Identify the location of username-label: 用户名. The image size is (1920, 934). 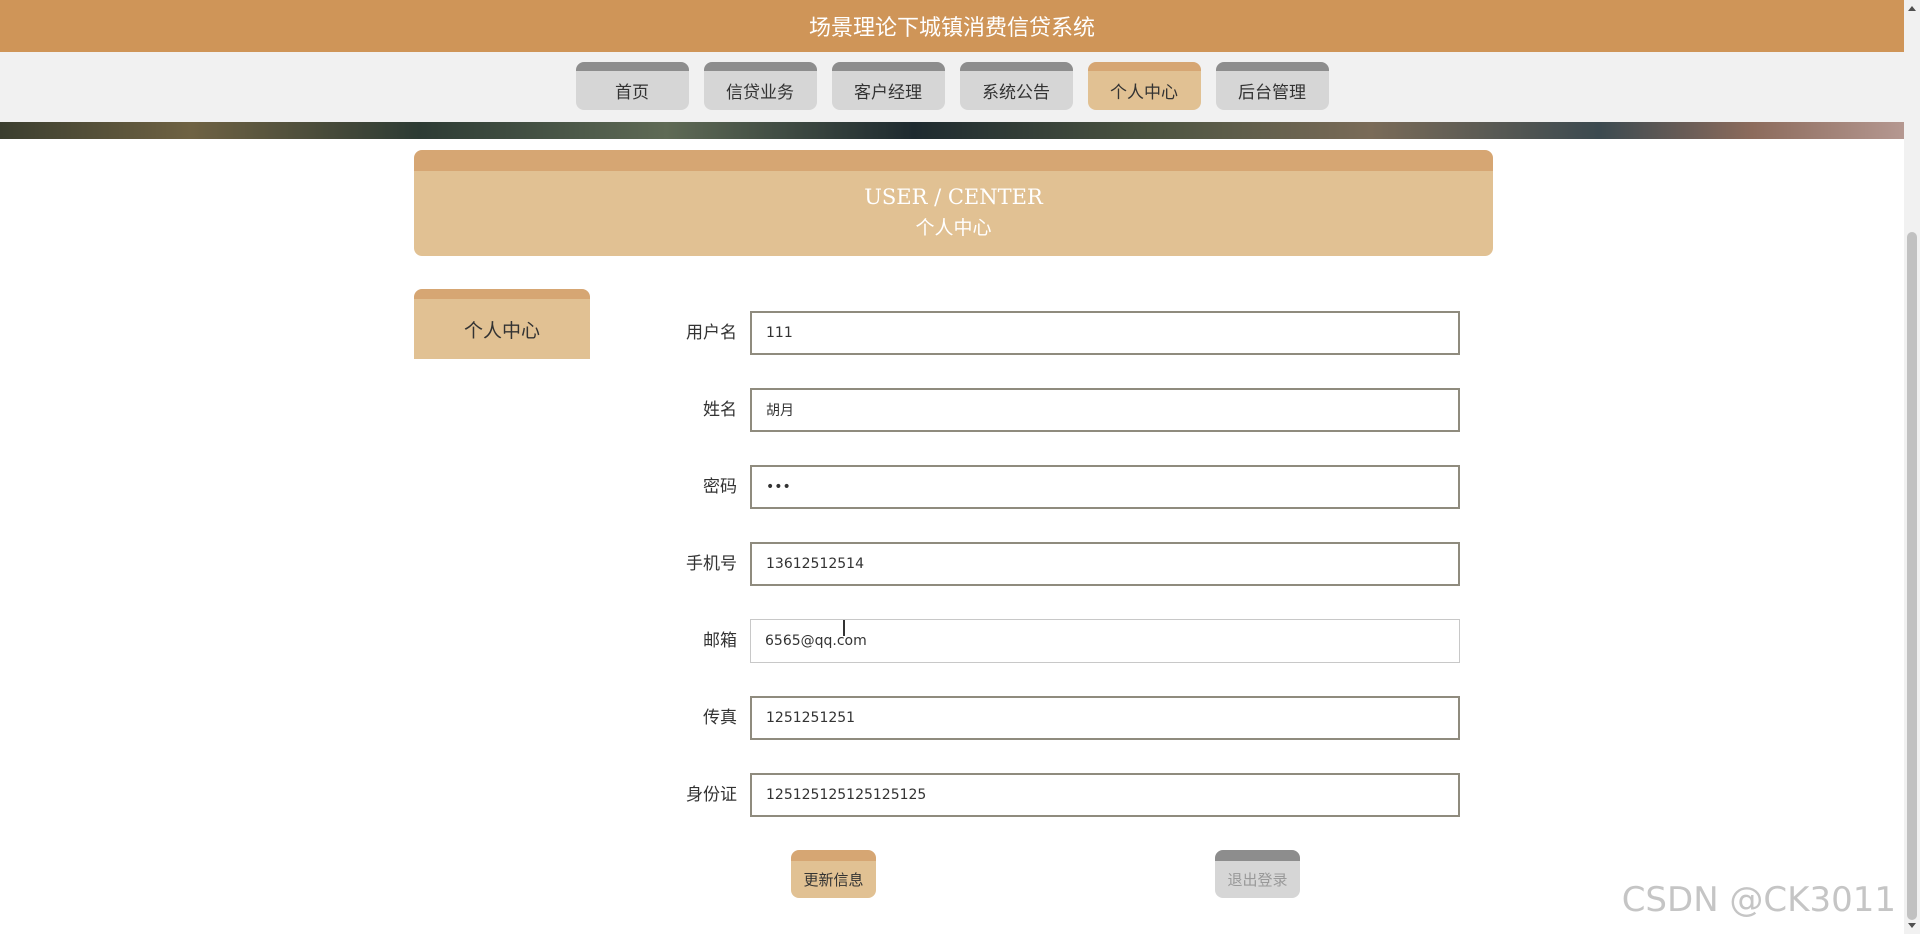
(711, 333).